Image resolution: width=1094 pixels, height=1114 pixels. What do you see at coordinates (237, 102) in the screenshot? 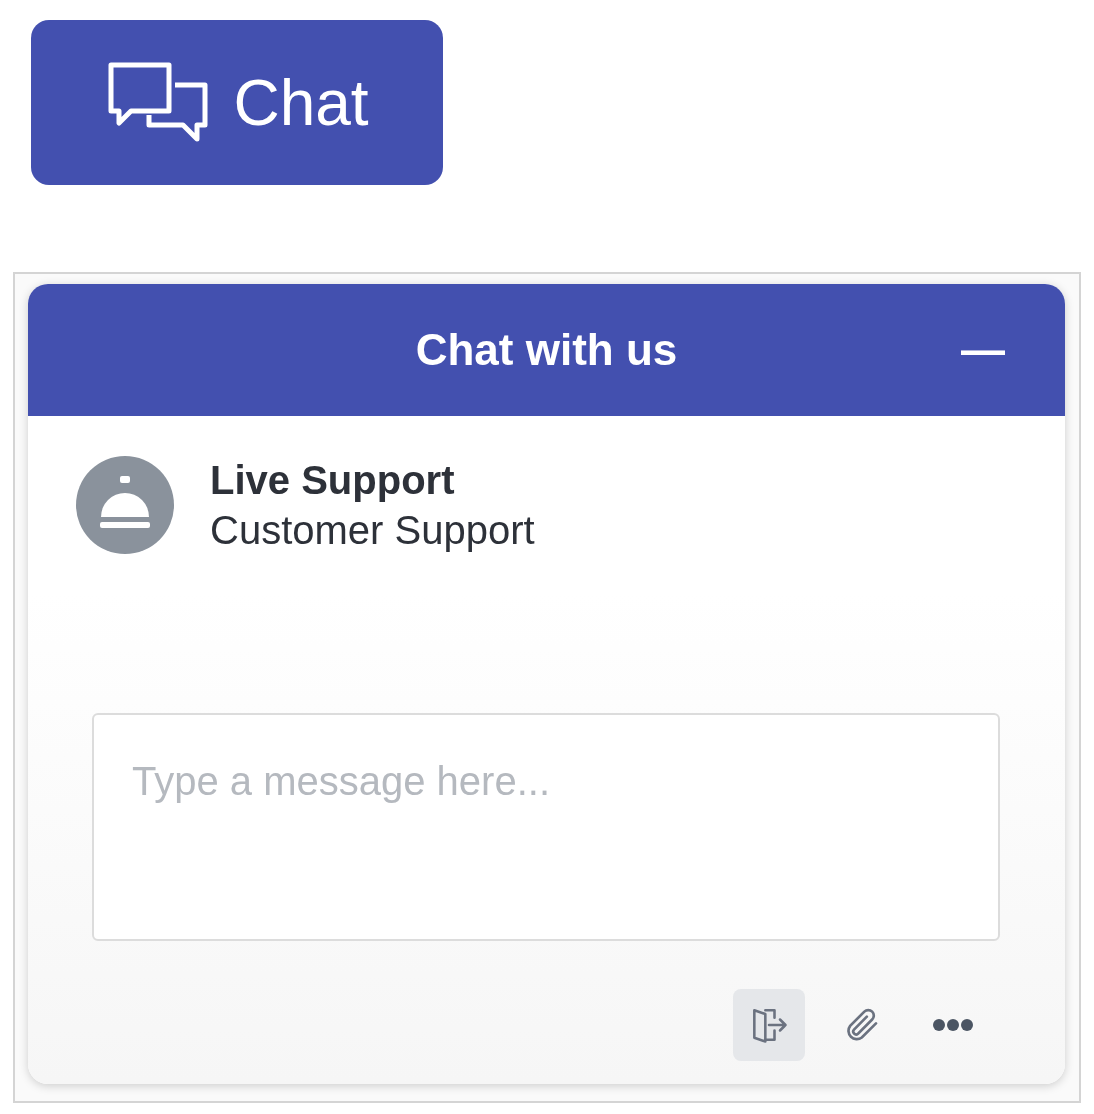
I see `chat-button: Chat` at bounding box center [237, 102].